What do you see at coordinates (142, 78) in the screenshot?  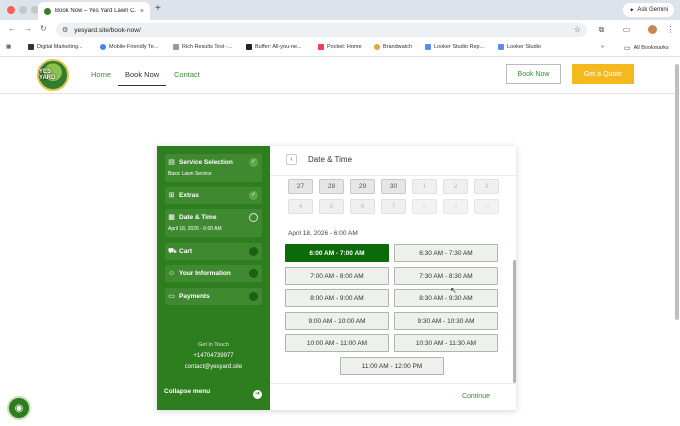 I see `nav-book-now: Book Now` at bounding box center [142, 78].